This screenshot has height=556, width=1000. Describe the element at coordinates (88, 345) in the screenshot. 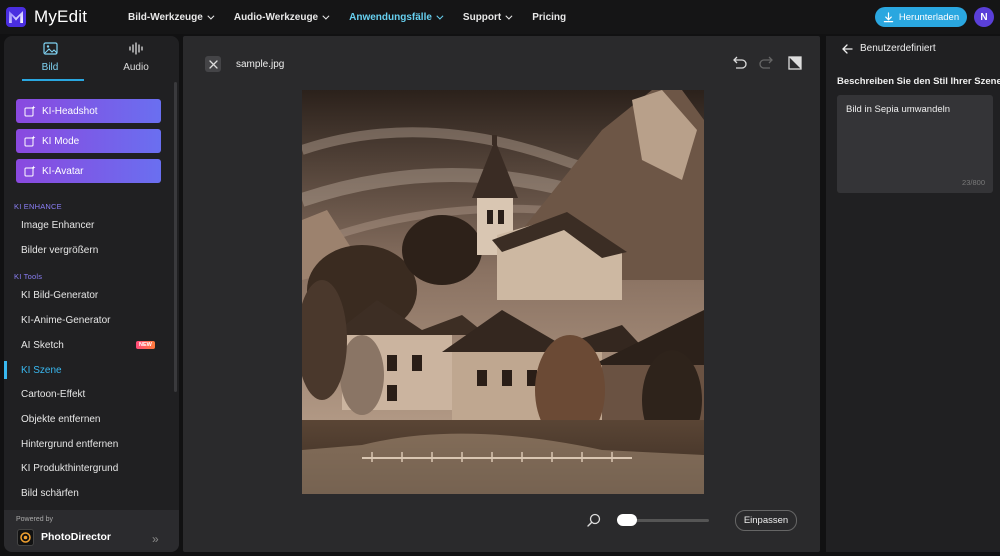

I see `sidebar-item-ai-sketch: AI Sketch NEW` at that location.